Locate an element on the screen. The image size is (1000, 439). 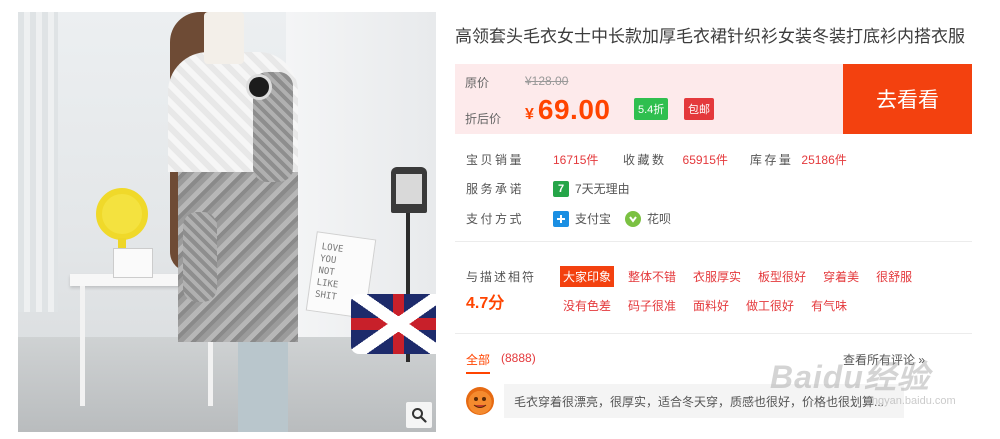
product-title: 高领套头毛衣女士中长款加厚毛衣裙针织衫女装冬装打底衫内搭衣服 is located at coordinates (710, 34).